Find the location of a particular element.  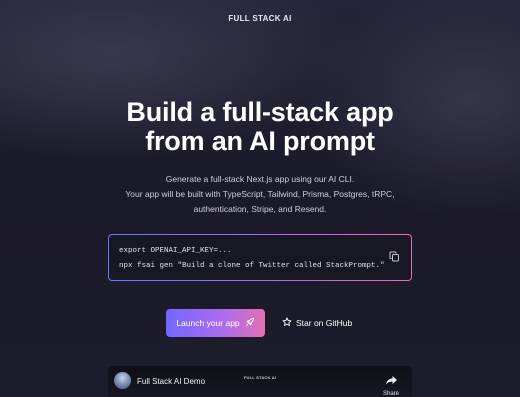

demo-video-embed: Full Stack AI Demo FULL STACK AI Share is located at coordinates (260, 381).